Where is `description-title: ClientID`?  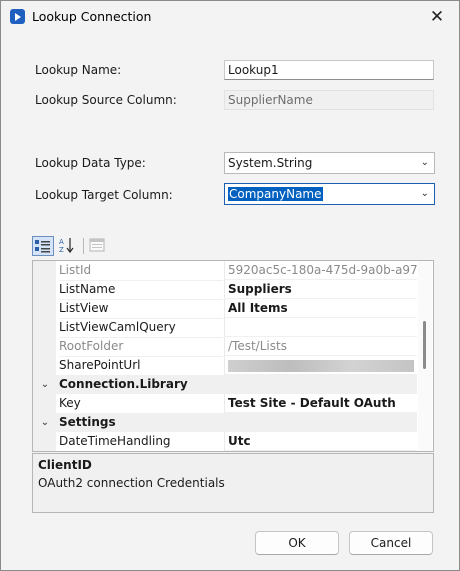
description-title: ClientID is located at coordinates (65, 465).